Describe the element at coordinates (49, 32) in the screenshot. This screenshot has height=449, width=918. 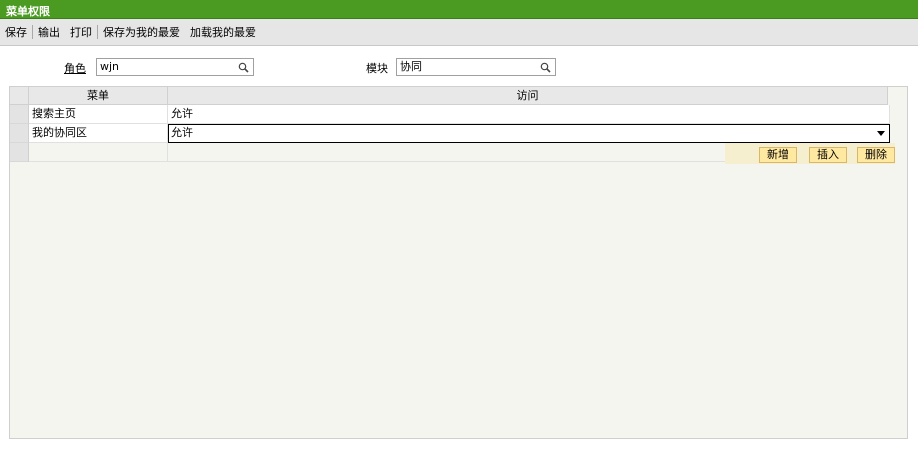
I see `export-button: 输出` at that location.